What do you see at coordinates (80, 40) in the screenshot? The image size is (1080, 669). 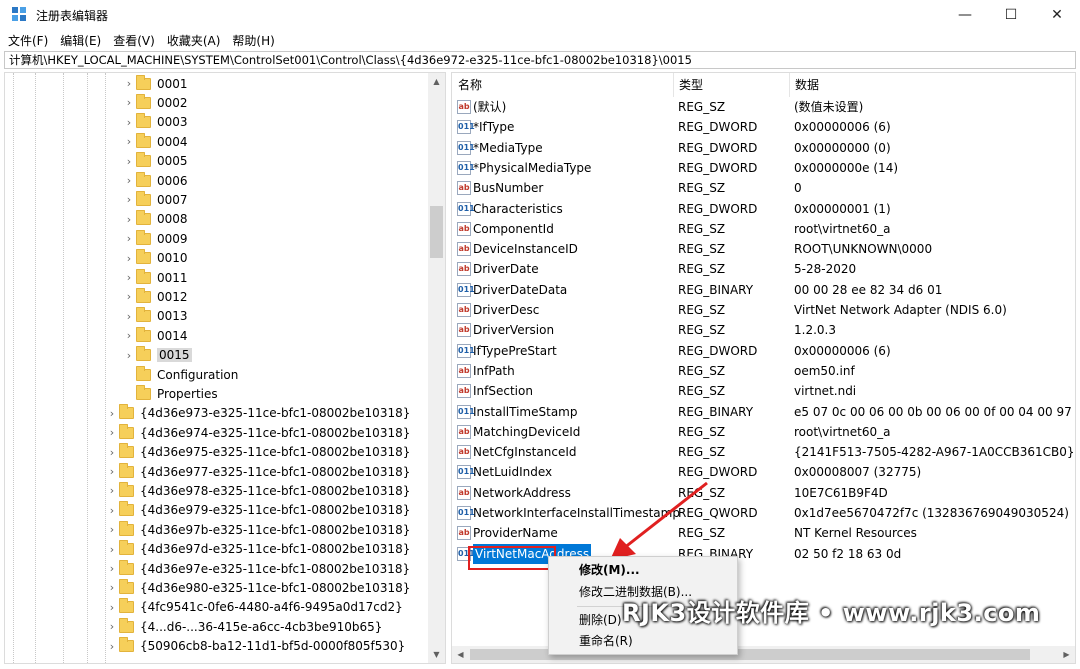 I see `menu-edit: 编辑(E)` at bounding box center [80, 40].